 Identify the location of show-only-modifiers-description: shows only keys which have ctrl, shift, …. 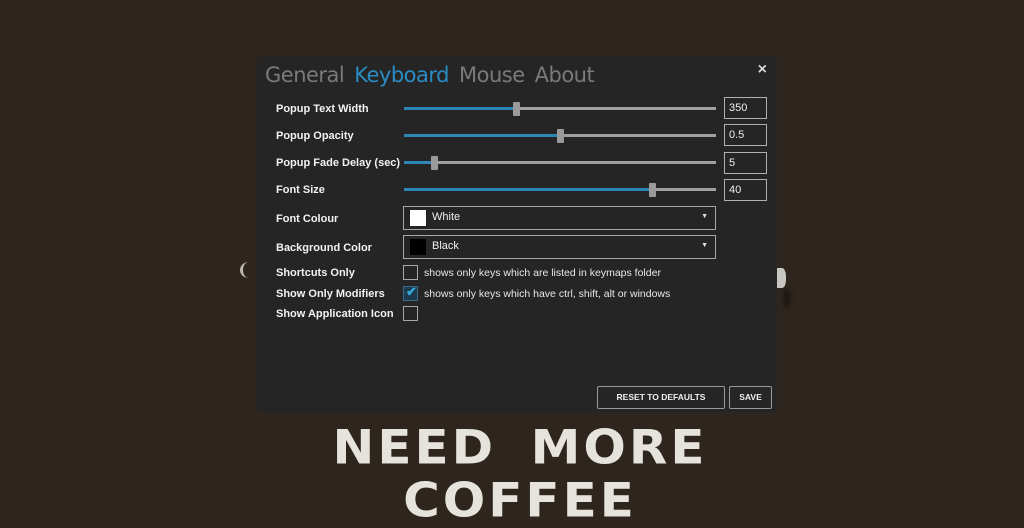
(547, 294).